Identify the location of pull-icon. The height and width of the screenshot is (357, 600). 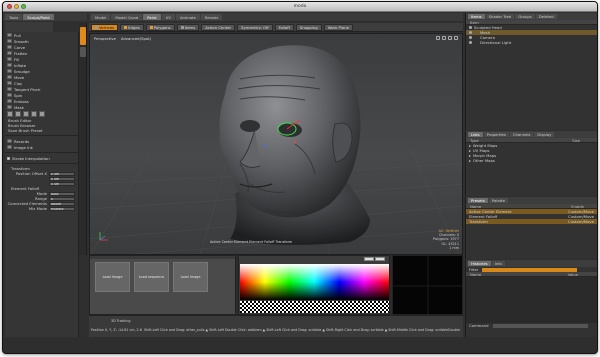
(9, 35).